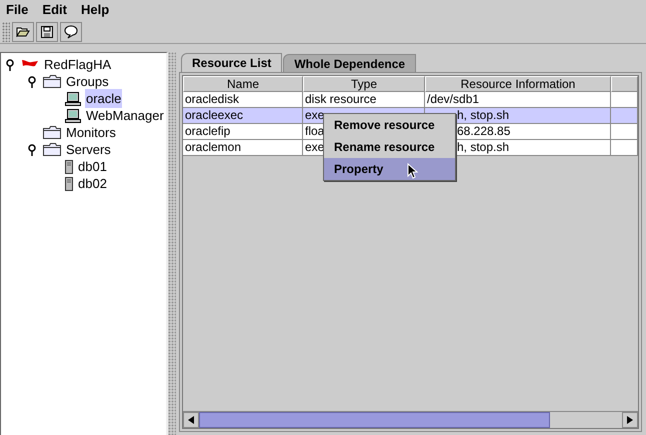 The image size is (646, 435). Describe the element at coordinates (213, 147) in the screenshot. I see `table-cell: oraclemon` at that location.